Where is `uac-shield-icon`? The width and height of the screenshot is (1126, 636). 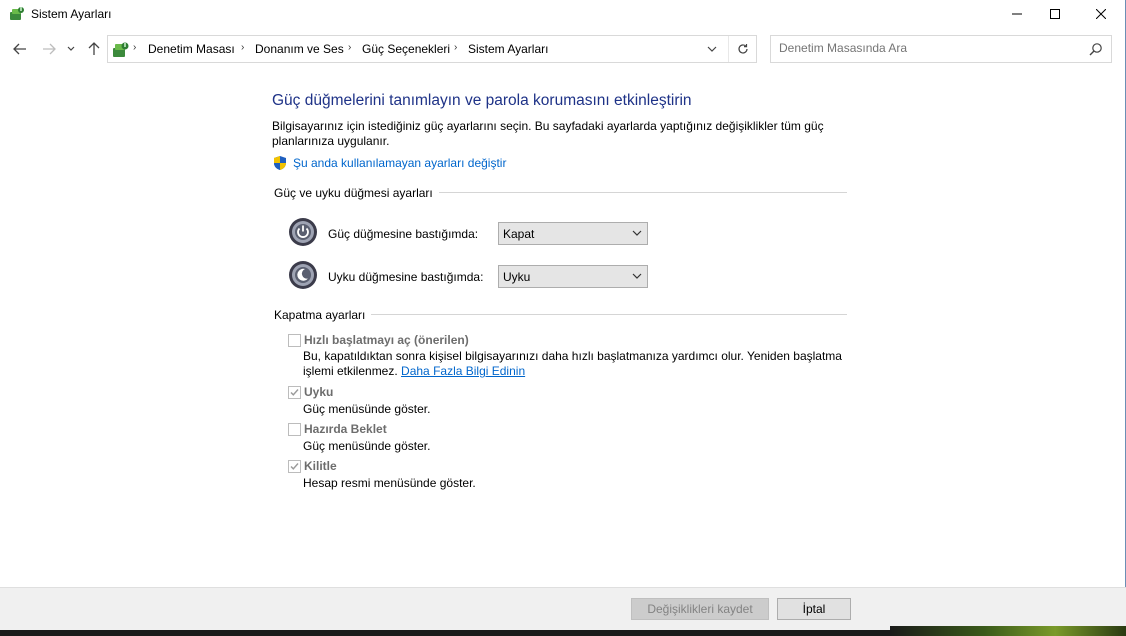 uac-shield-icon is located at coordinates (280, 163).